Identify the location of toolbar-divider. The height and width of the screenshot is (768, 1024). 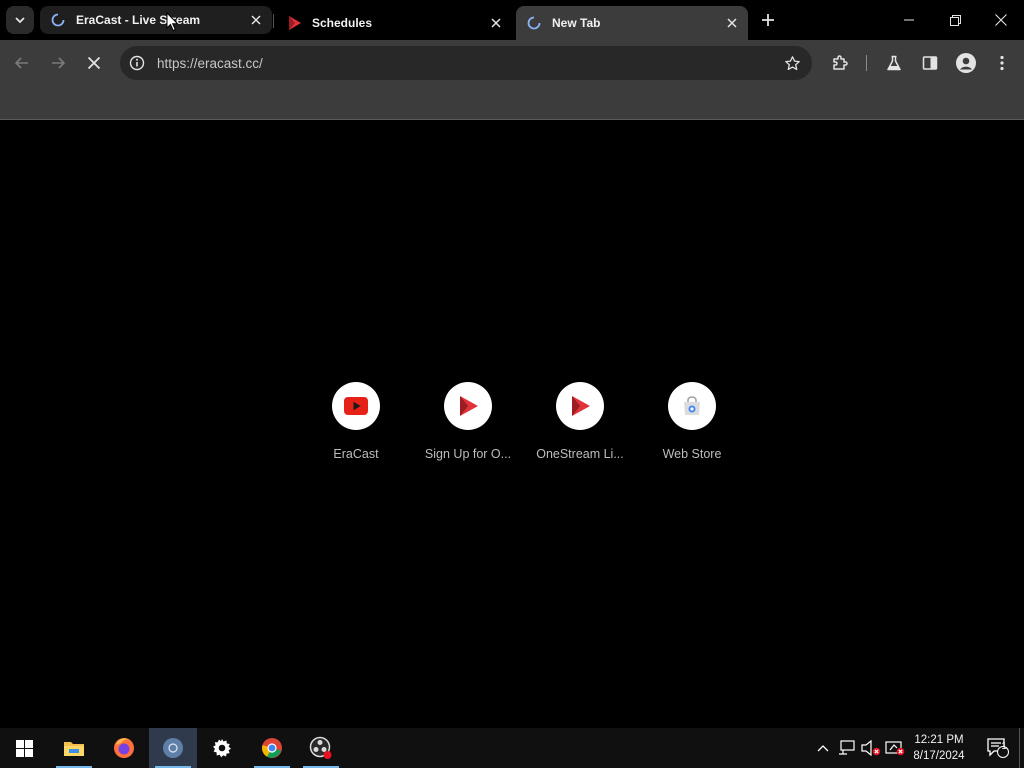
(866, 63).